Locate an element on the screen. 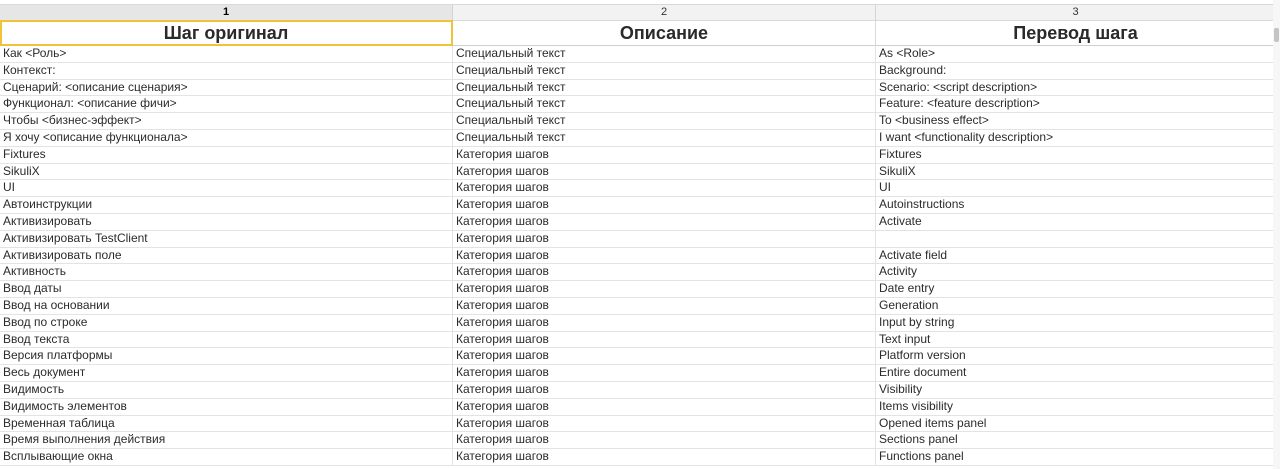 The image size is (1280, 469). cell-original-step: Я хочу <описание функционала> is located at coordinates (226, 137).